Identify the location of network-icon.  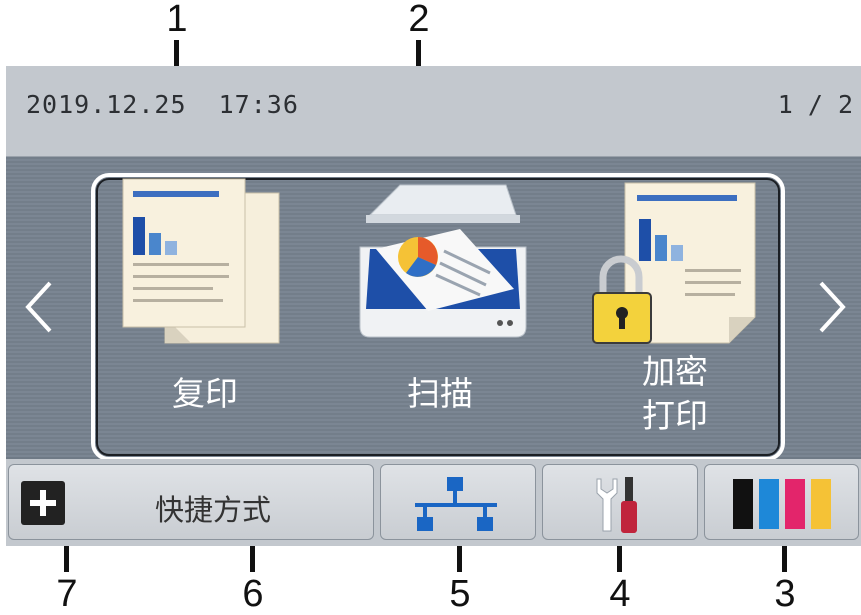
(456, 504).